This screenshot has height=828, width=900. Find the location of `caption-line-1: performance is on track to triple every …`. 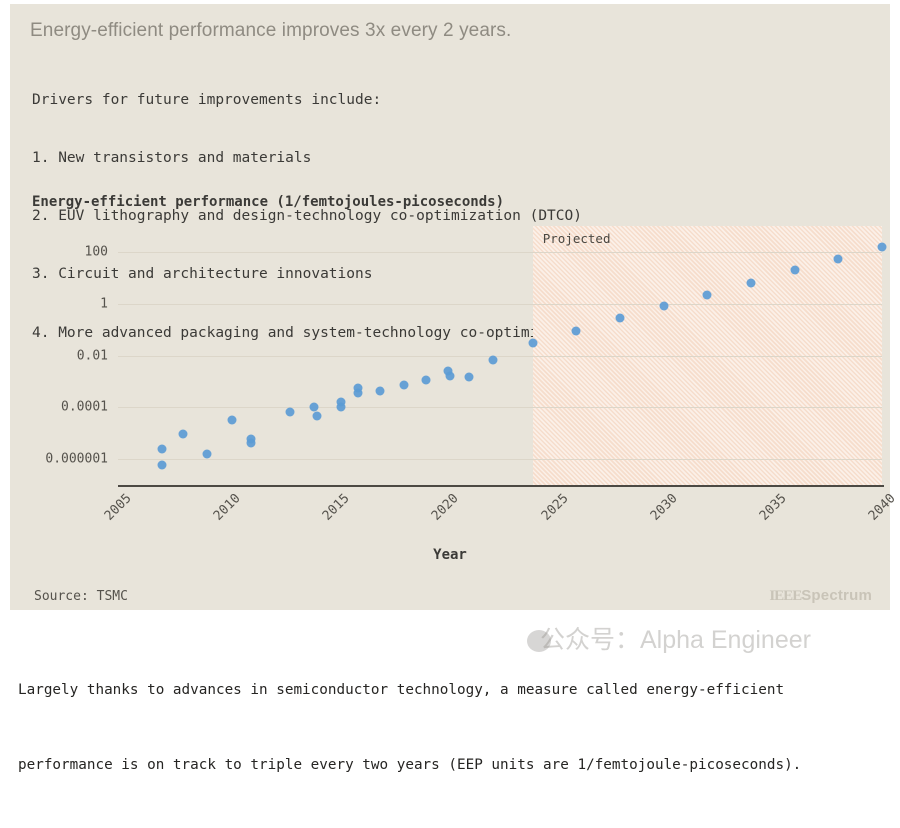

caption-line-1: performance is on track to triple every … is located at coordinates (410, 765).